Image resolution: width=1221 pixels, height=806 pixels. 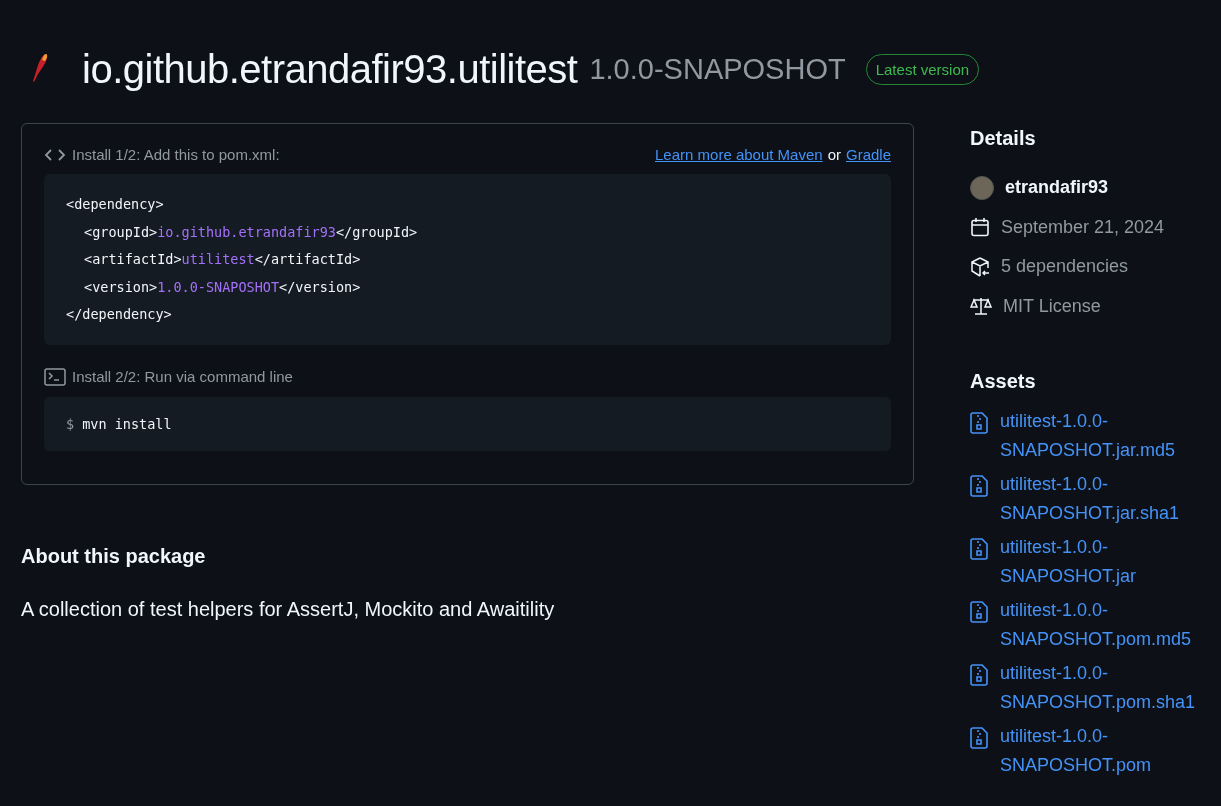 What do you see at coordinates (176, 154) in the screenshot?
I see `install-step-label: Install 1/2: Add this to pom.xml:` at bounding box center [176, 154].